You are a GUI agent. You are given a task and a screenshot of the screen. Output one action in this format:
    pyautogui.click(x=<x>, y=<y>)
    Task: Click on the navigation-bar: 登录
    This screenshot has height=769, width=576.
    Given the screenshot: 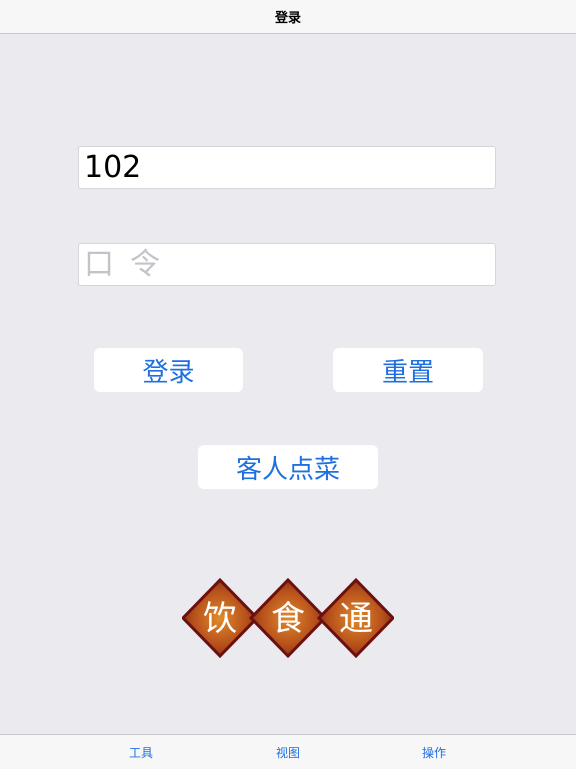 What is the action you would take?
    pyautogui.click(x=288, y=17)
    